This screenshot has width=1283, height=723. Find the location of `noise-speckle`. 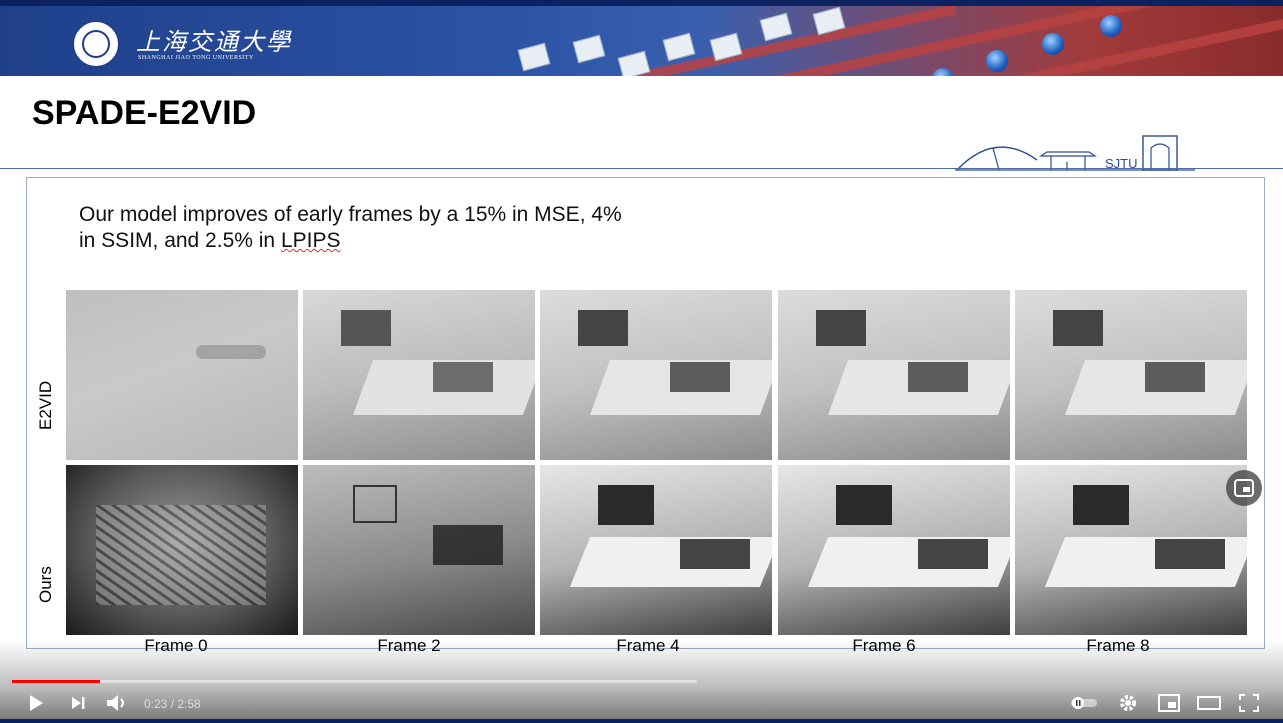

noise-speckle is located at coordinates (181, 555).